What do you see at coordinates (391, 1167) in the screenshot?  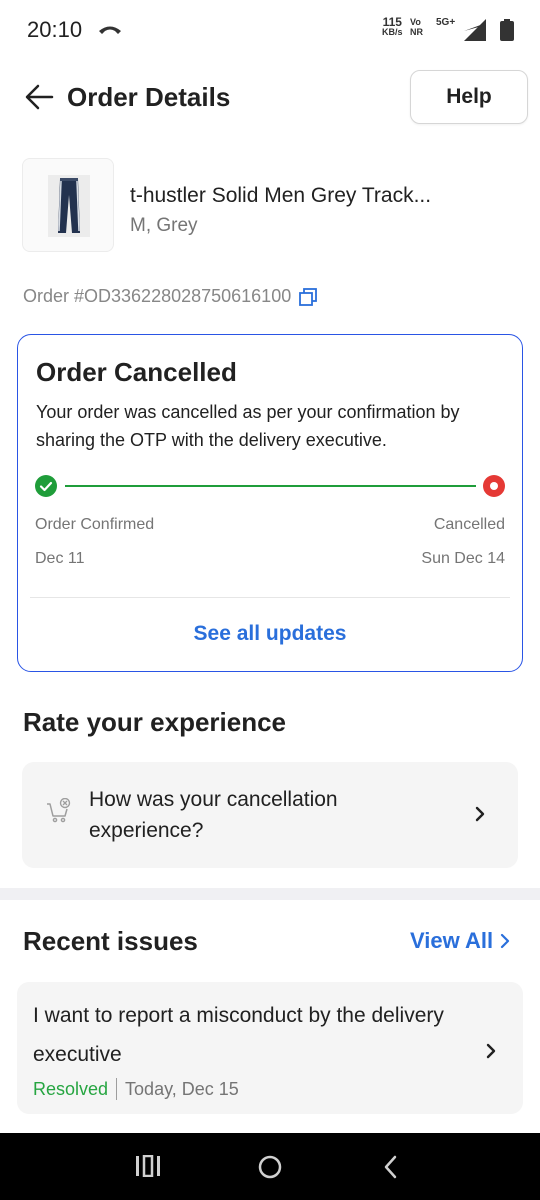 I see `nav-back-icon` at bounding box center [391, 1167].